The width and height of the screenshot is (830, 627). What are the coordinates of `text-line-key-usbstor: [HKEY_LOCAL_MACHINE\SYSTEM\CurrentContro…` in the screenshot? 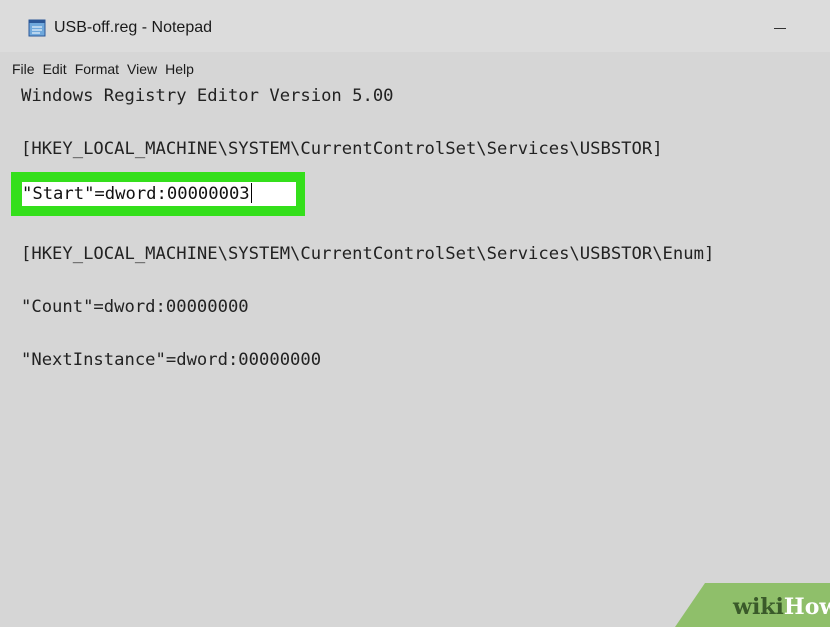 It's located at (342, 149).